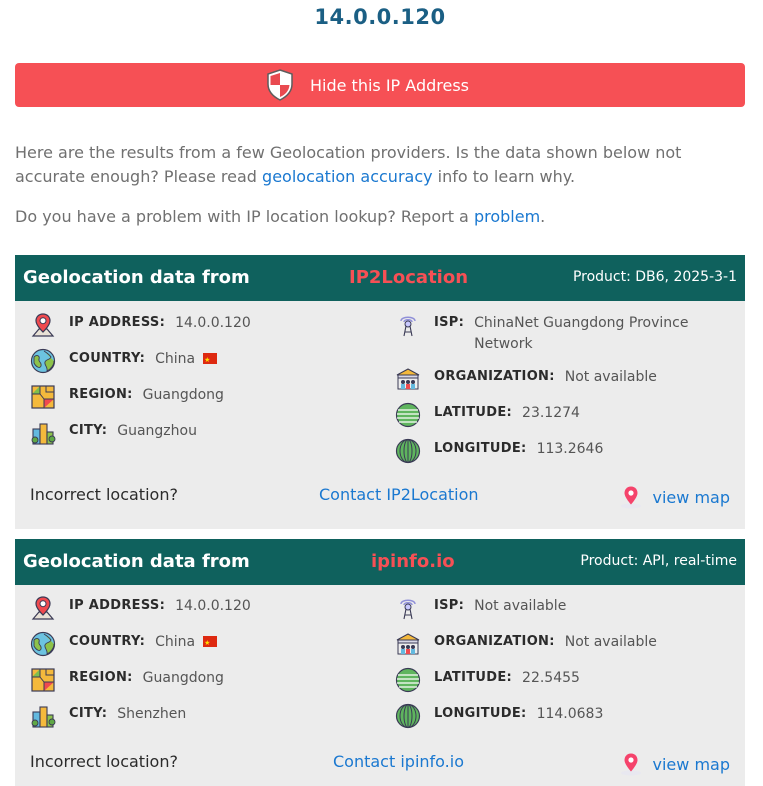 The width and height of the screenshot is (763, 786). Describe the element at coordinates (409, 277) in the screenshot. I see `provider-name: IP2Location` at that location.